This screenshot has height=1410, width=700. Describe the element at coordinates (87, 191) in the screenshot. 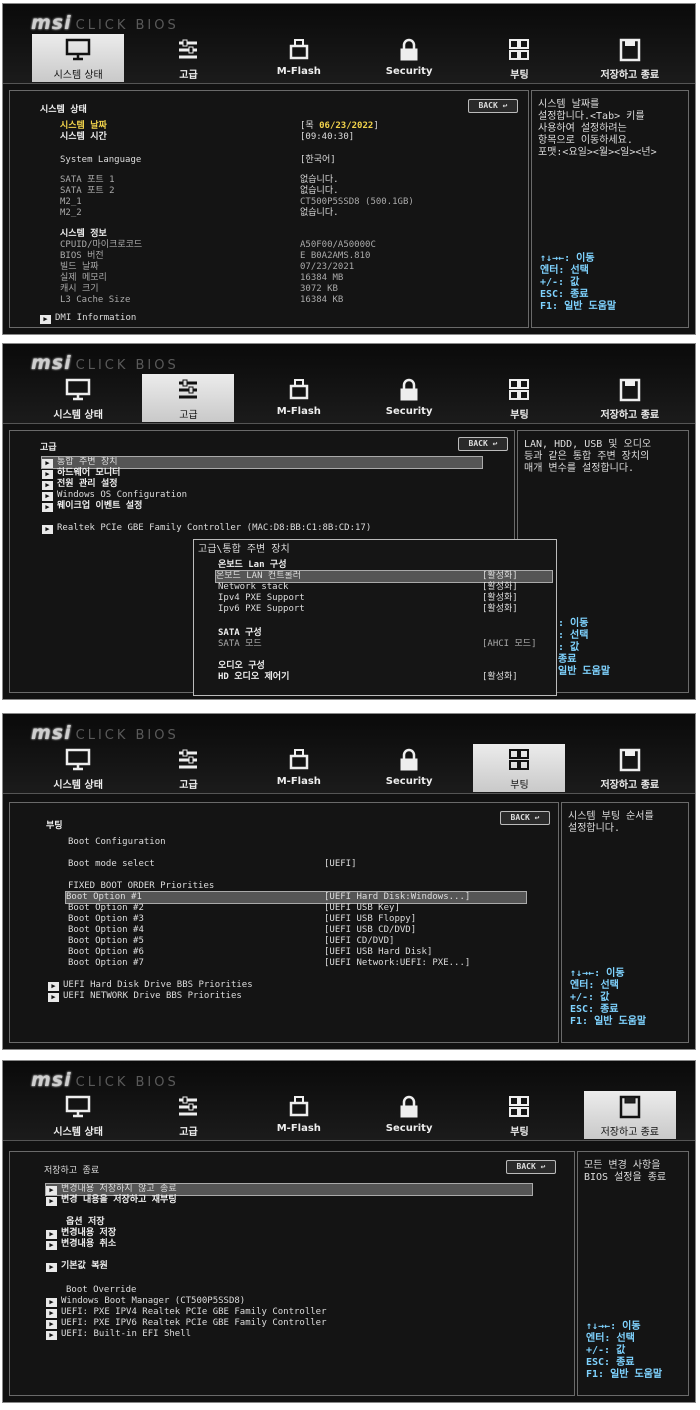

I see `storage-label: SATA 포트 2` at that location.